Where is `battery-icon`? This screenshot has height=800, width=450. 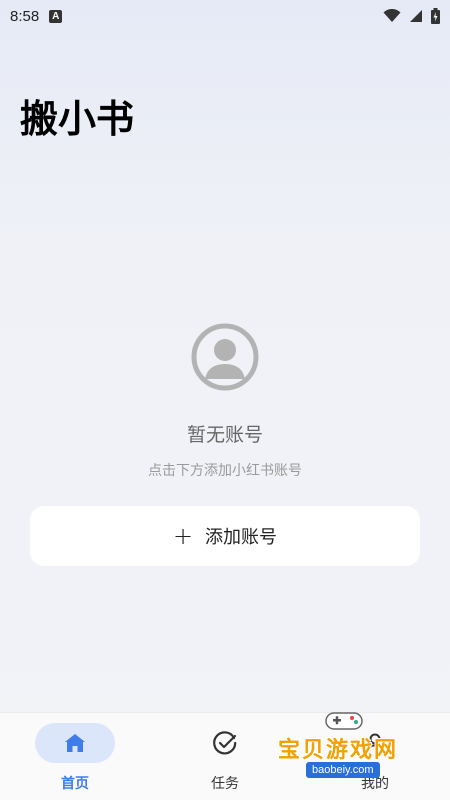
battery-icon is located at coordinates (435, 16).